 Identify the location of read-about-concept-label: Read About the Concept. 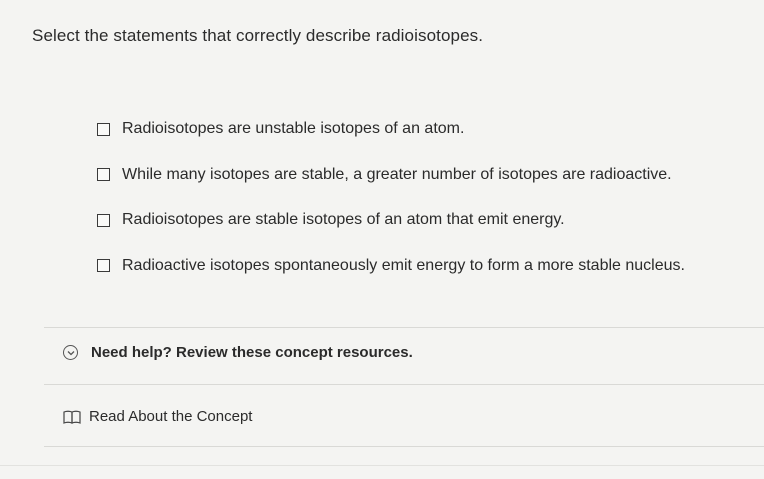
(171, 416).